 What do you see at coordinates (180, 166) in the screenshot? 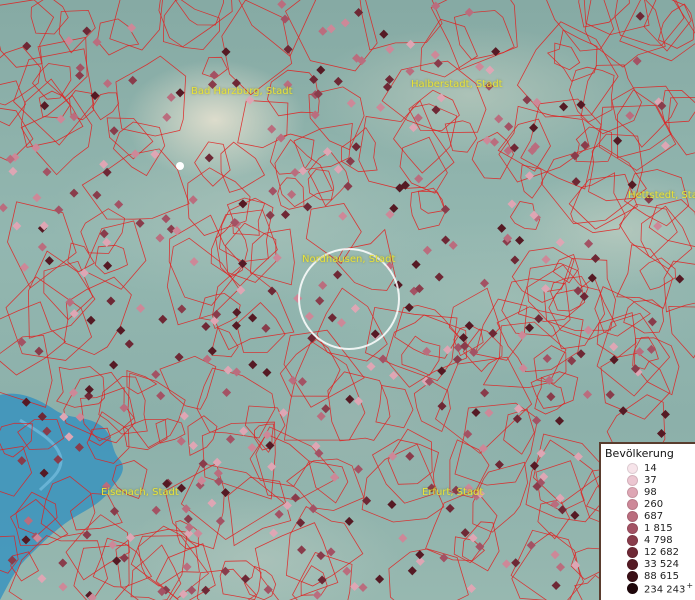
I see `highlight-marker` at bounding box center [180, 166].